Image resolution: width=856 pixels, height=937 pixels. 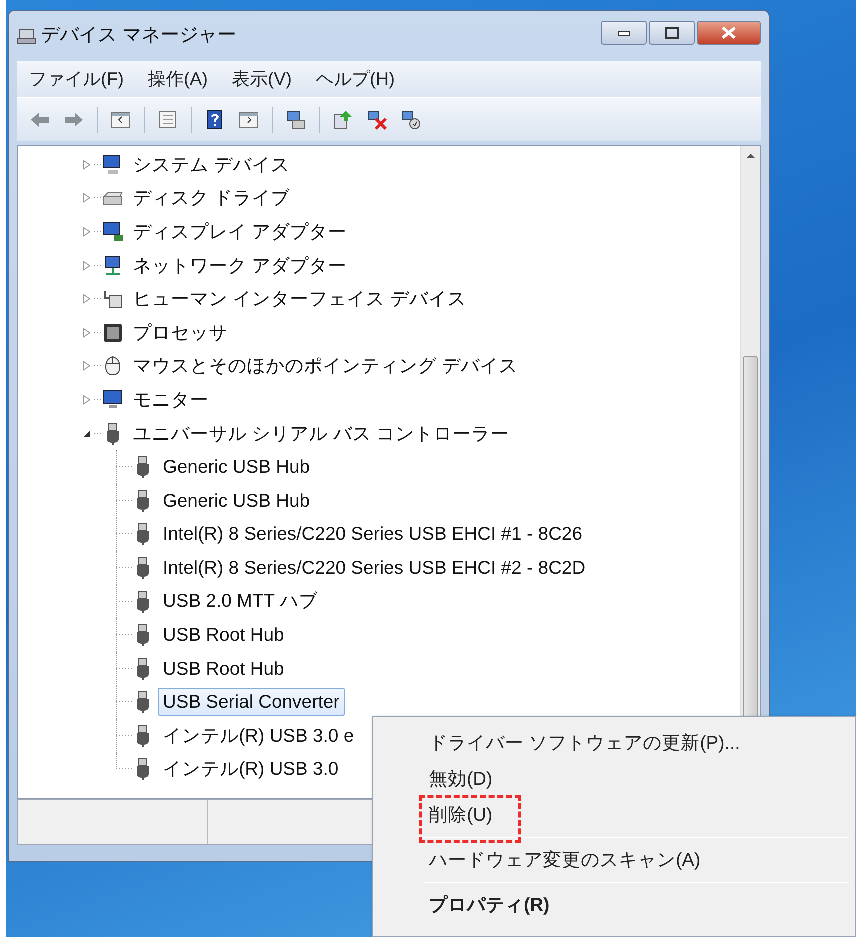 I want to click on computer-scan-icon, so click(x=296, y=119).